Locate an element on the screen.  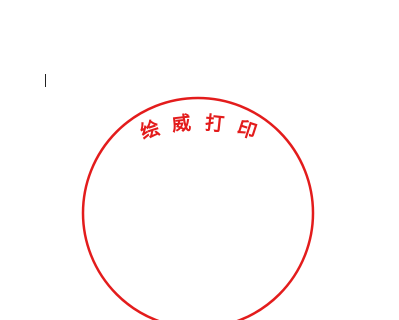
stamp-char: 绘 is located at coordinates (149, 130).